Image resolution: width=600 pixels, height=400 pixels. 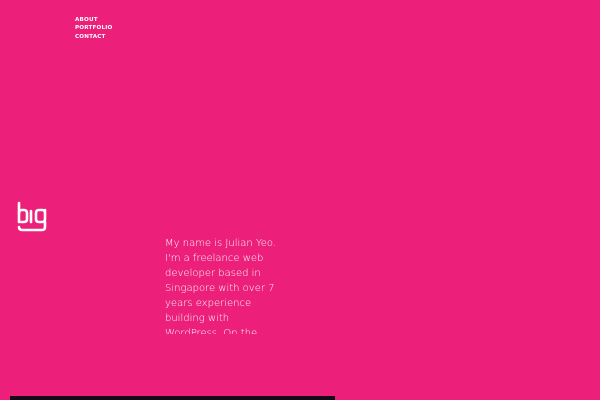 I want to click on biq-logo-icon, so click(x=32, y=216).